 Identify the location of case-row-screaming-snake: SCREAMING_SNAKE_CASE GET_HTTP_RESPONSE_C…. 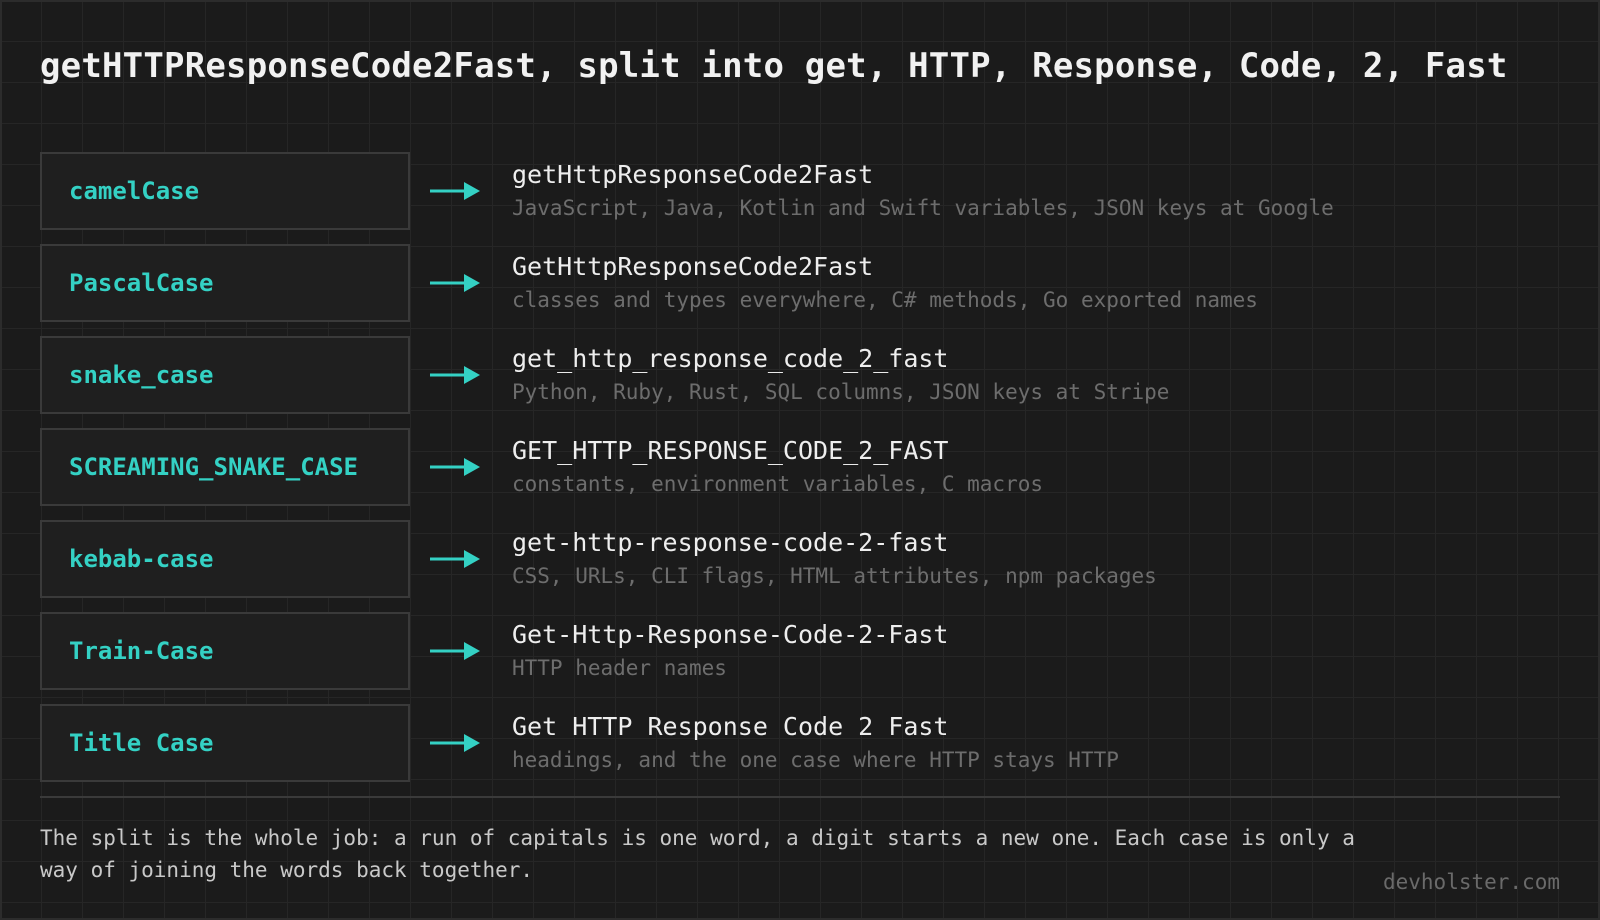
(800, 467).